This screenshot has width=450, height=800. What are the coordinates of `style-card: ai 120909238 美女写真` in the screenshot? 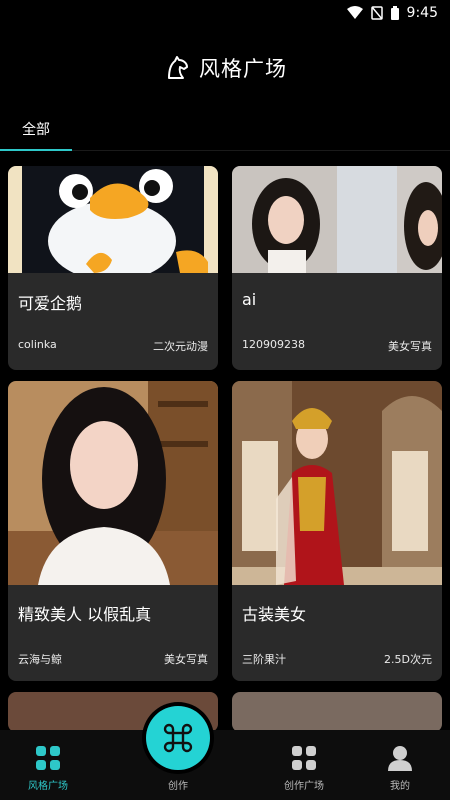 It's located at (337, 268).